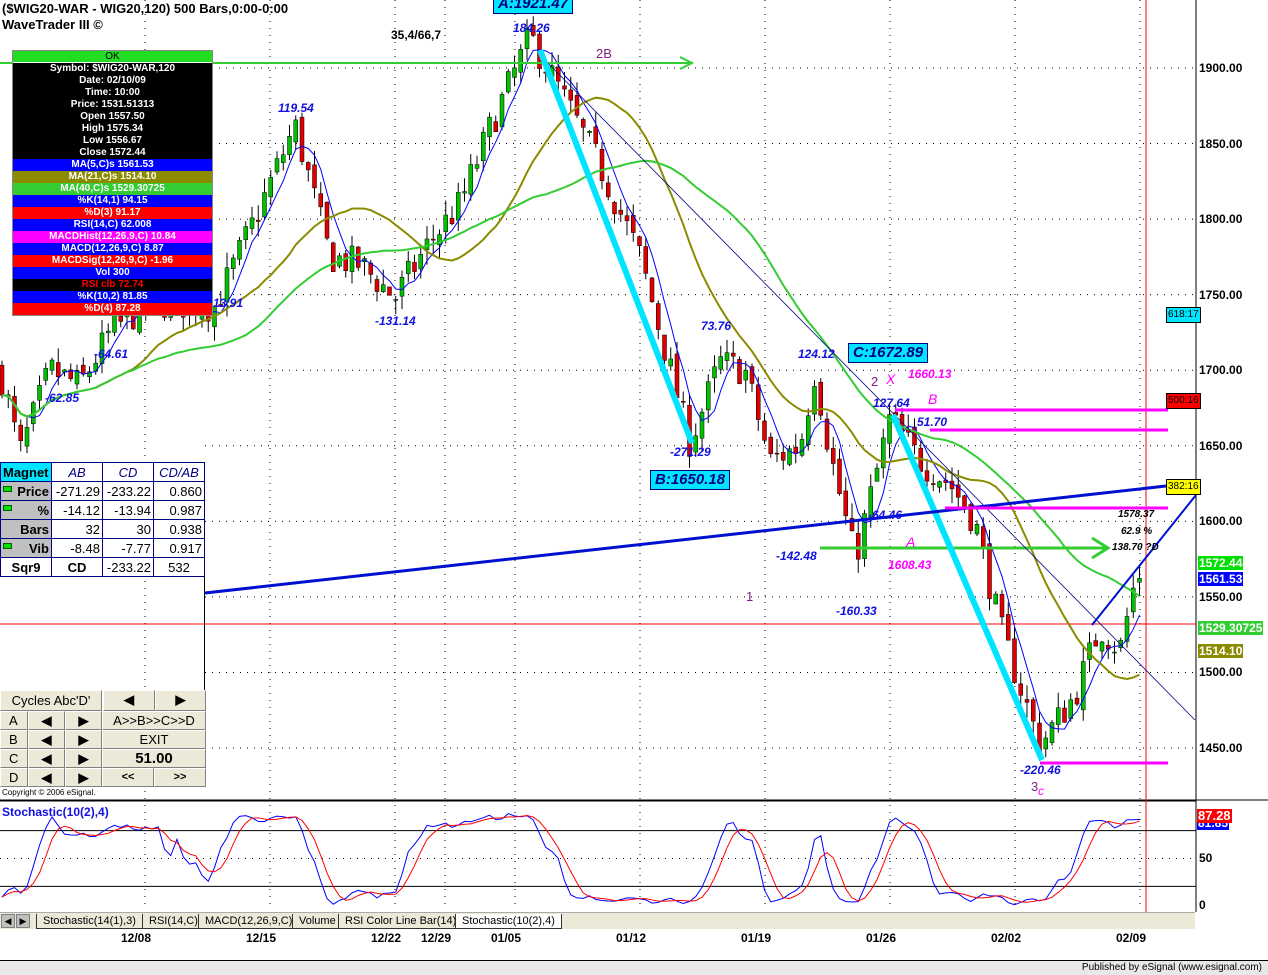 This screenshot has width=1268, height=975. Describe the element at coordinates (138, 176) in the screenshot. I see `data-value: 1514.10` at that location.